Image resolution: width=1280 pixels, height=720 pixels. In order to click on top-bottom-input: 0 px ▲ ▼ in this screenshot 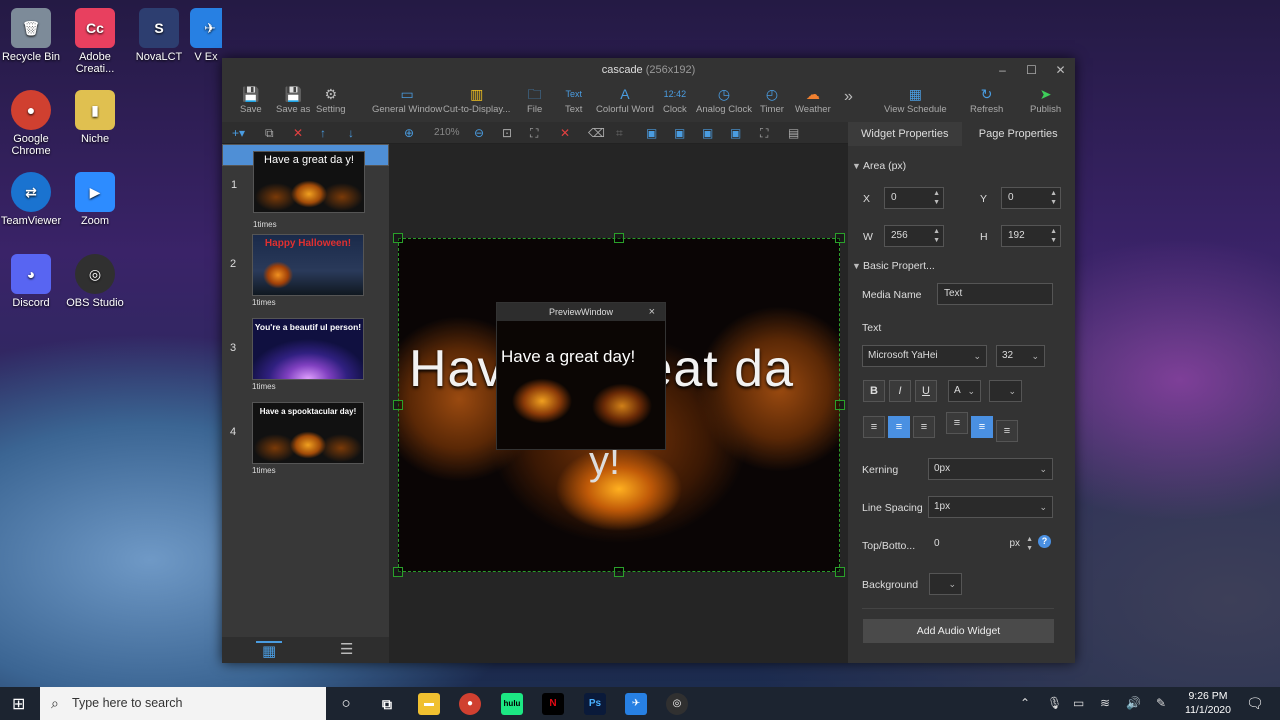, I will do `click(982, 545)`.